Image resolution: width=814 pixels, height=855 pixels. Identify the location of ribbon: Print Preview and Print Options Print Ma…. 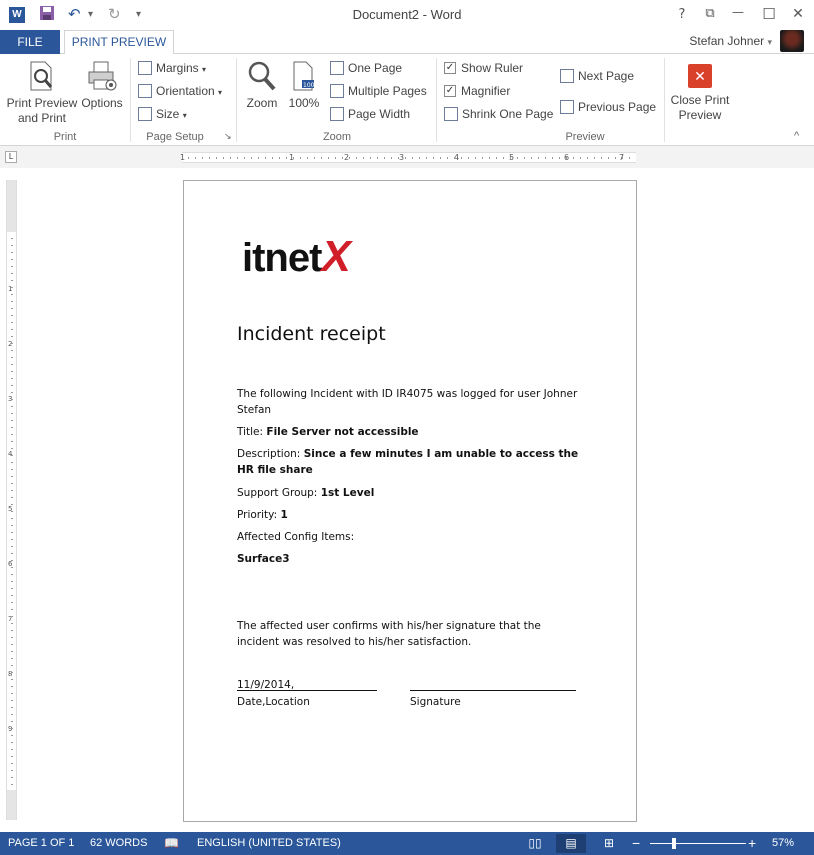
(407, 100).